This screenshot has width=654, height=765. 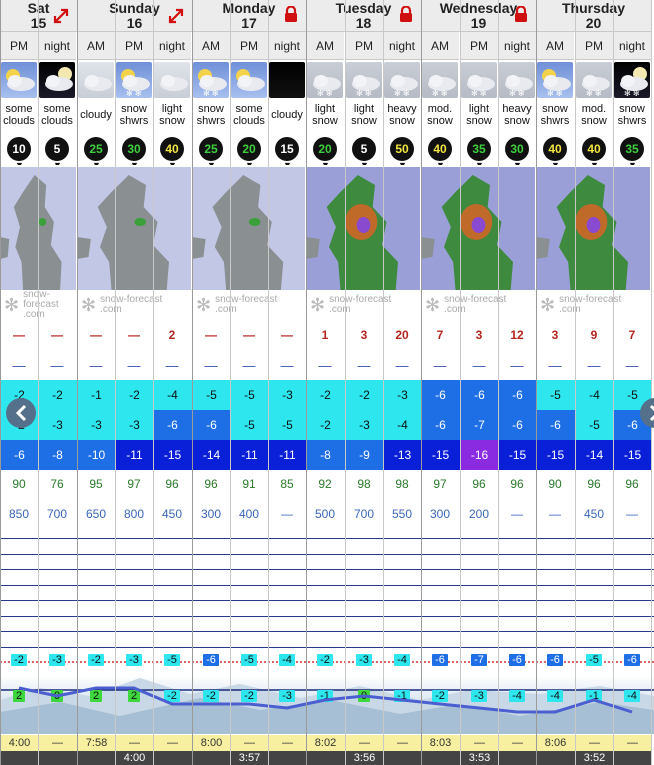 I want to click on temperature-value: -15, so click(x=172, y=455).